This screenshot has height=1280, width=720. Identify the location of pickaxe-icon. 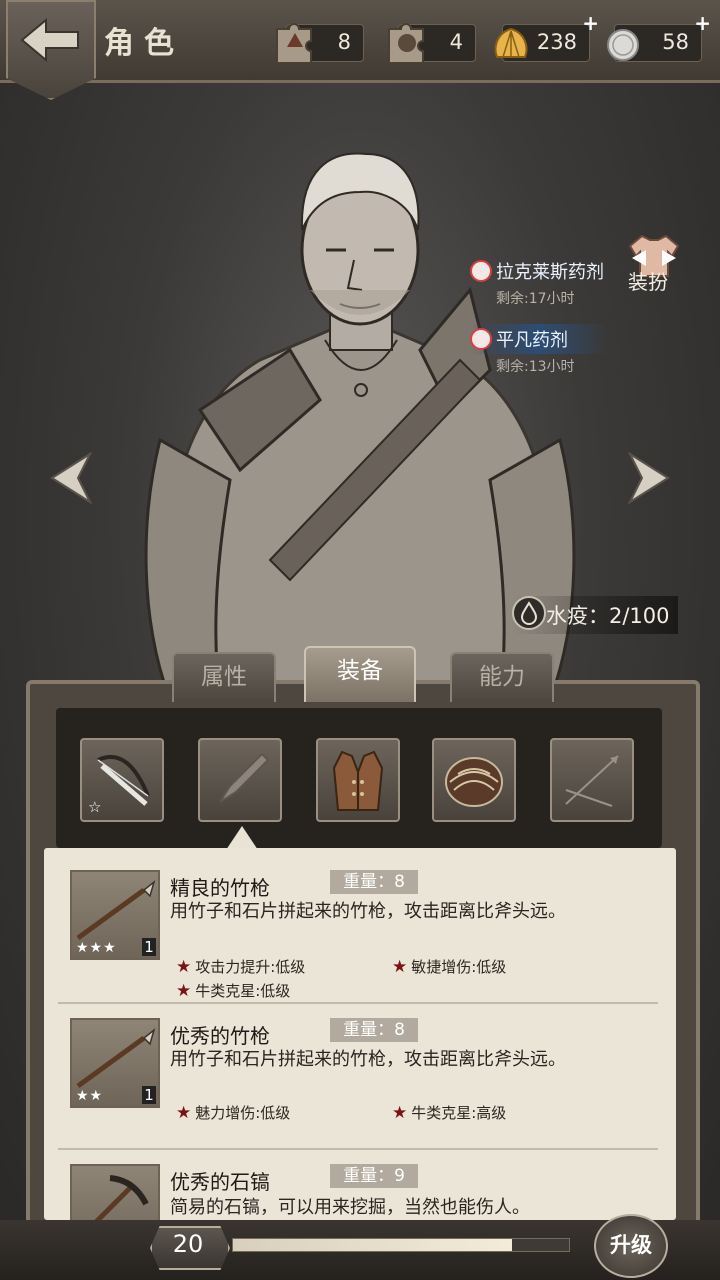
(121, 1197).